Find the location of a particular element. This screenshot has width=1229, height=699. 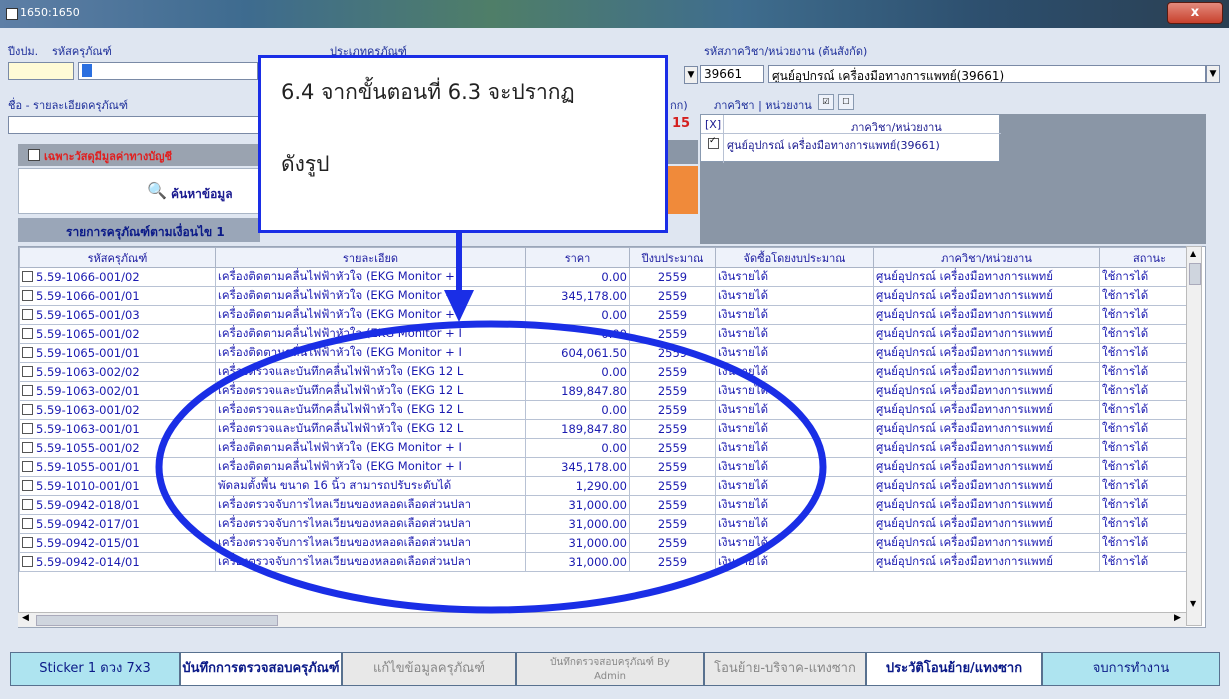

search-button: 🔍 ค้นหาข้อมูล is located at coordinates (139, 191).